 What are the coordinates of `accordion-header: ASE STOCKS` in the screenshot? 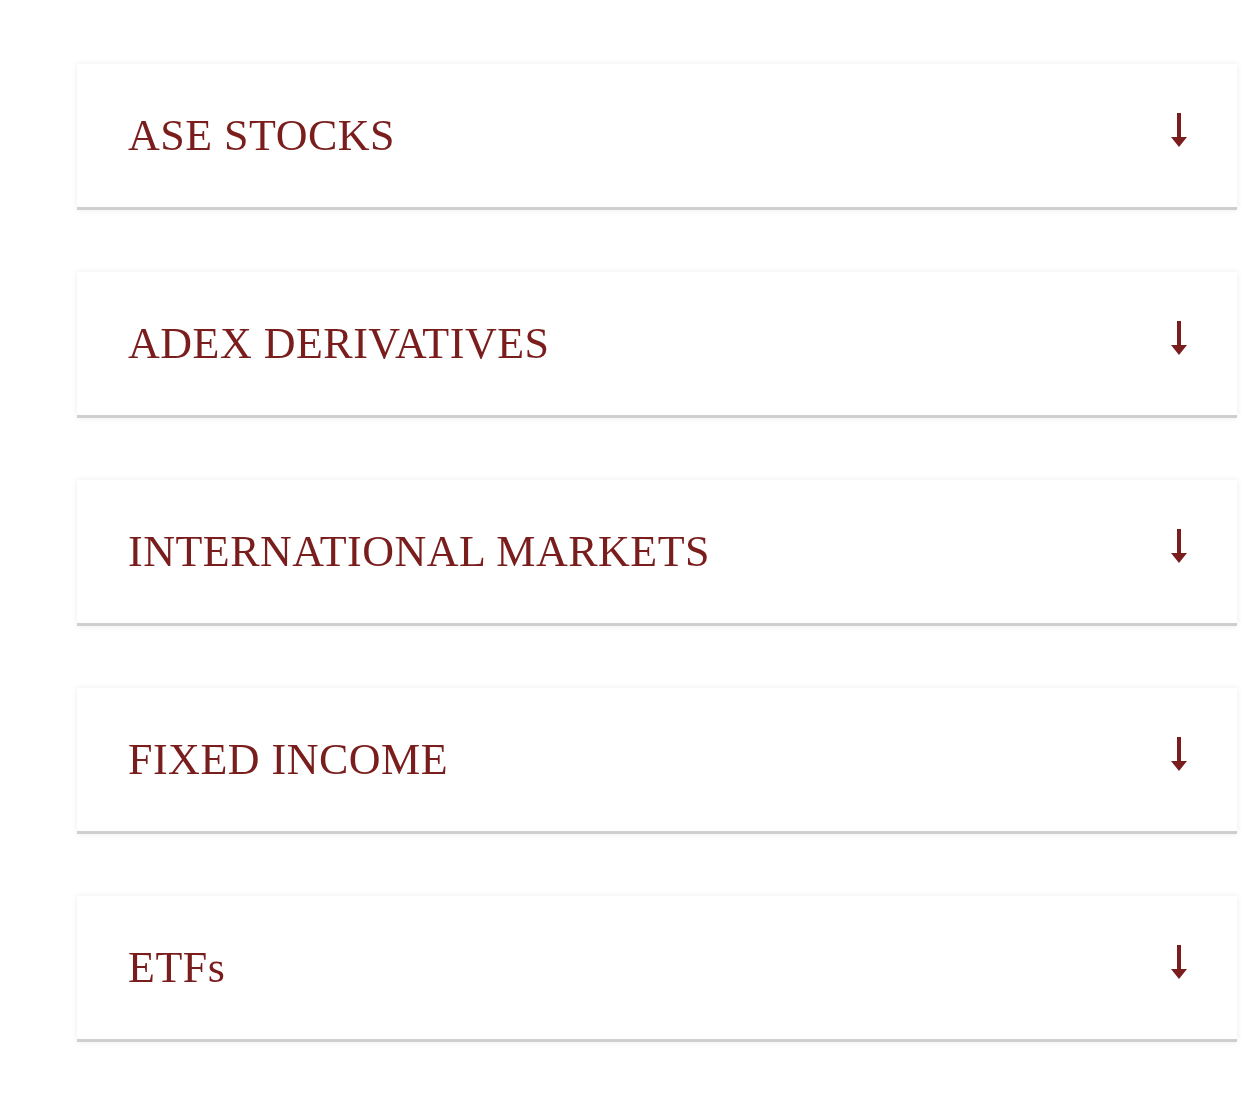 It's located at (657, 137).